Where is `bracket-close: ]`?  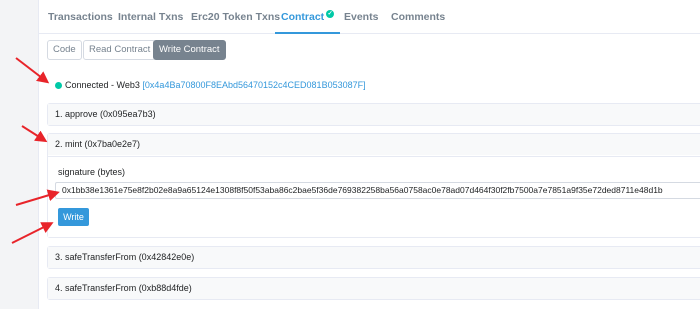
bracket-close: ] is located at coordinates (364, 85).